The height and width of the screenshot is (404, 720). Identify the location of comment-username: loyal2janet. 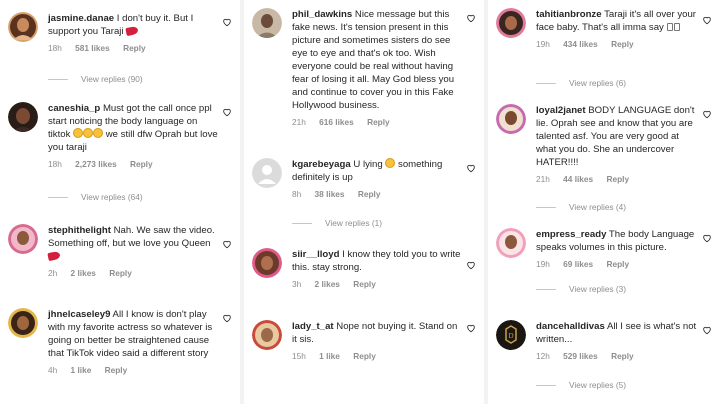
(561, 110).